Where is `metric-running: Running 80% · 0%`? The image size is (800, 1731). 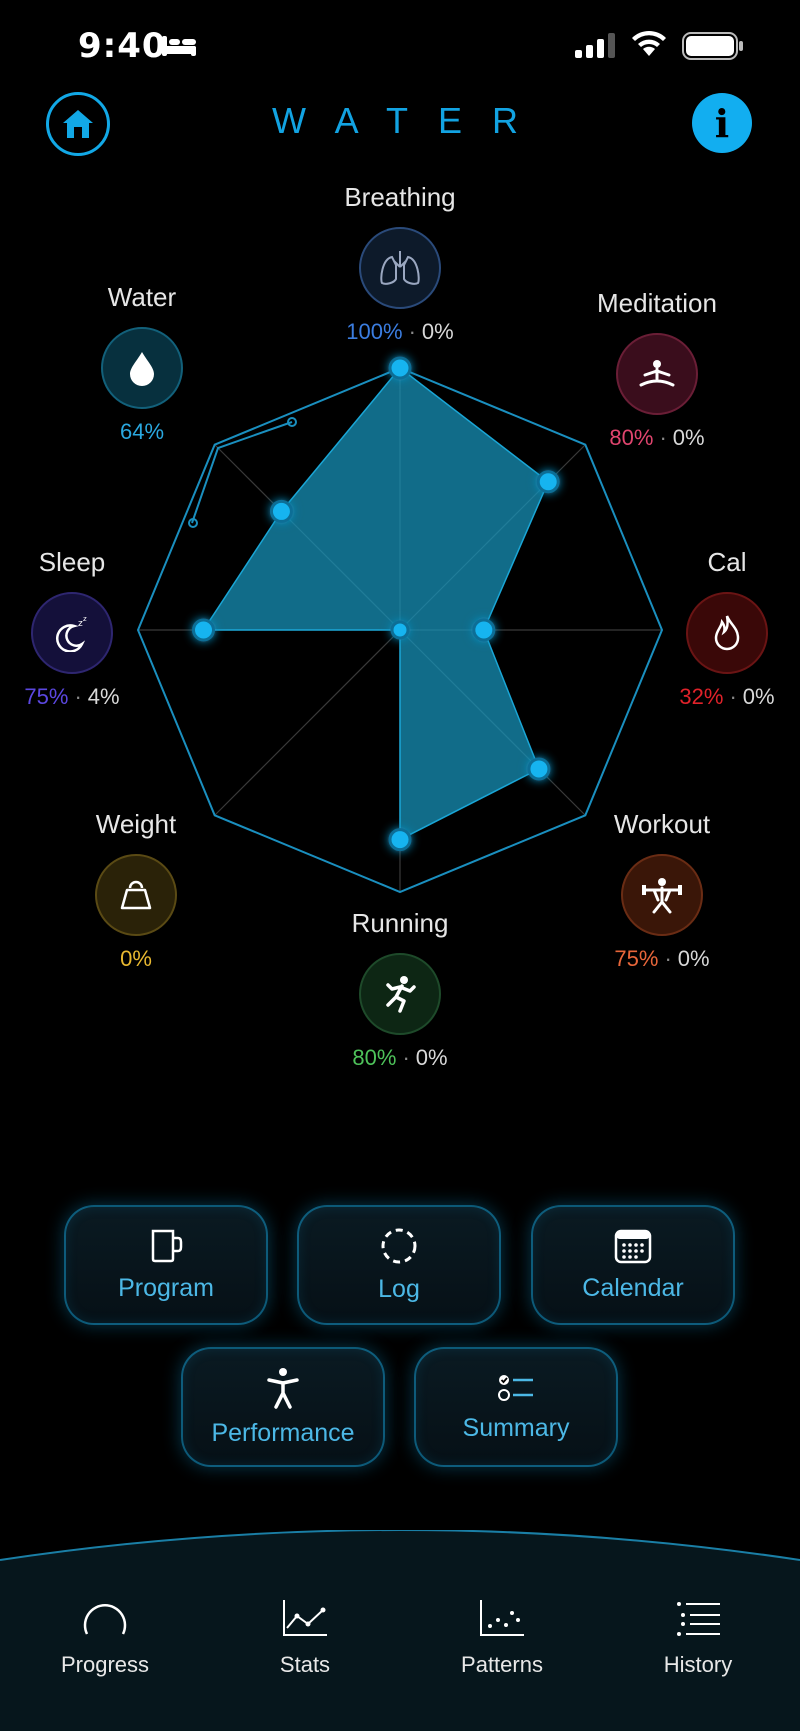
metric-running: Running 80% · 0% is located at coordinates (400, 989).